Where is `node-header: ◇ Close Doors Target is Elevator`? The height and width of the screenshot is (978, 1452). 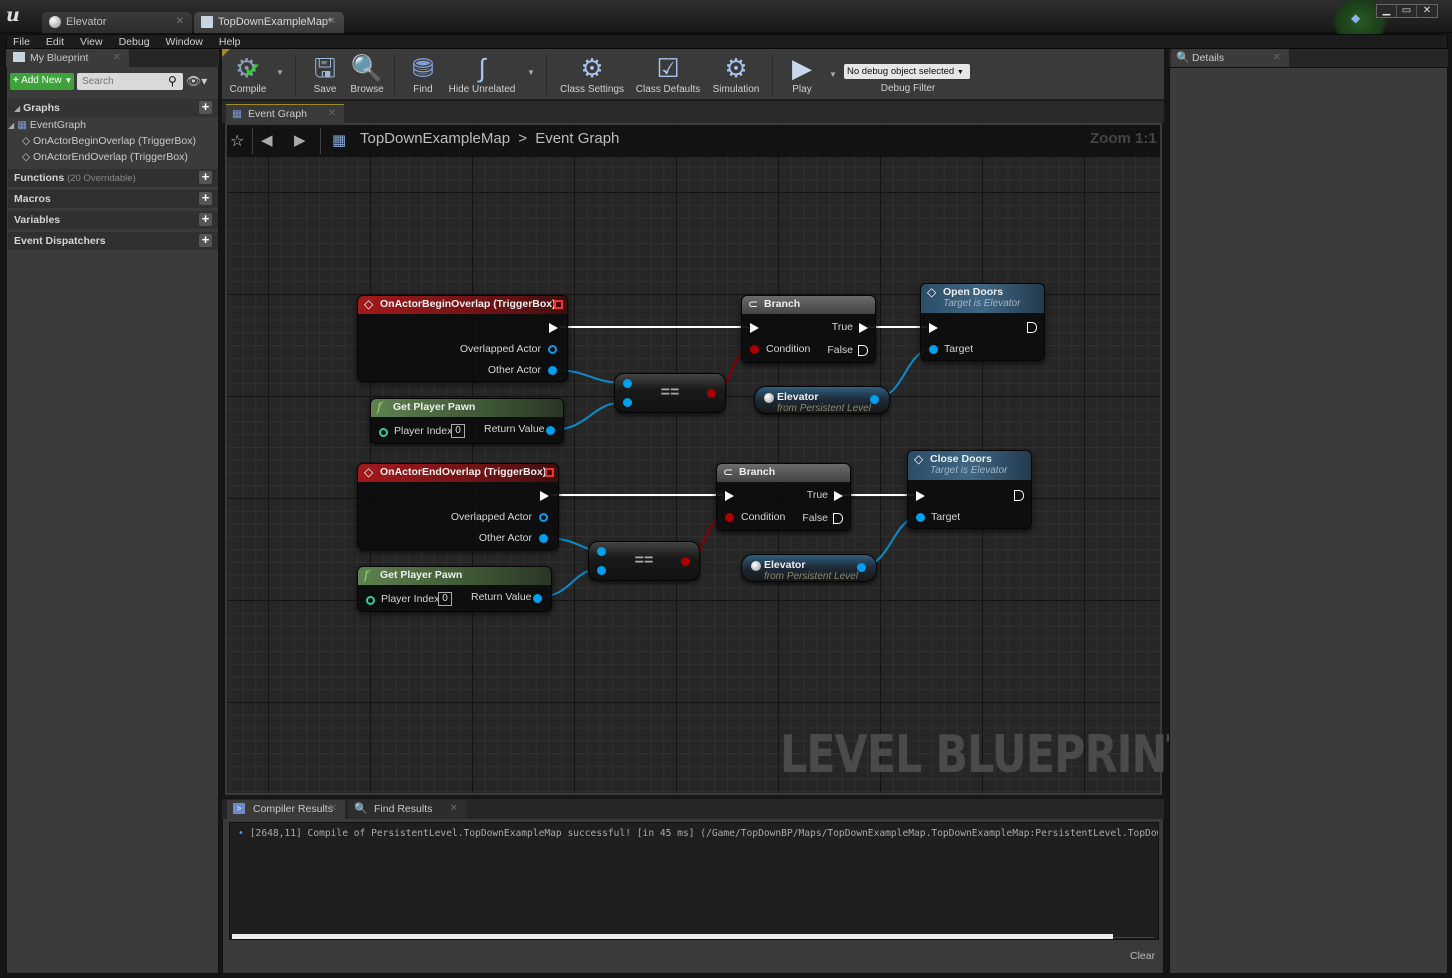
node-header: ◇ Close Doors Target is Elevator is located at coordinates (969, 465).